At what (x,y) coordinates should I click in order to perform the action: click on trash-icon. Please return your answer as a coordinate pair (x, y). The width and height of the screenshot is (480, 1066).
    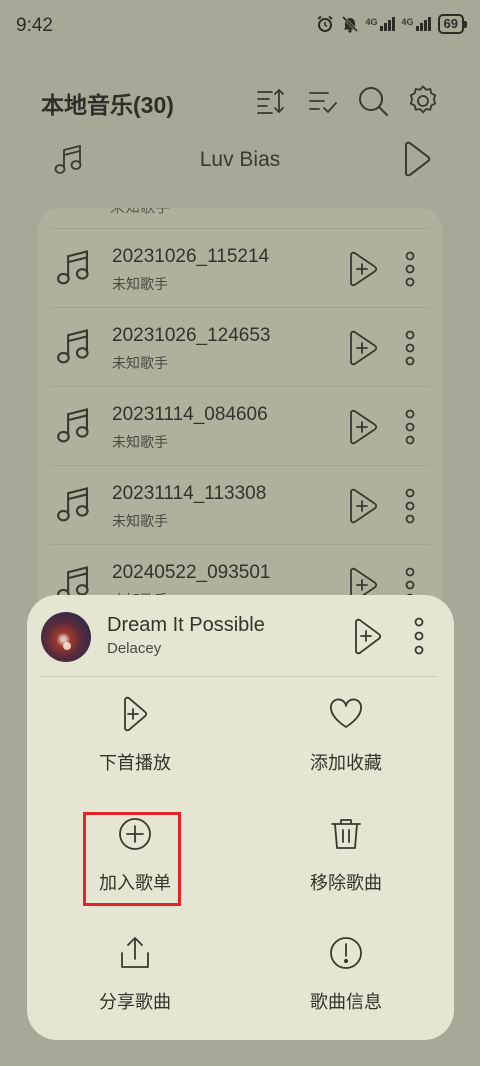
    Looking at the image, I should click on (346, 834).